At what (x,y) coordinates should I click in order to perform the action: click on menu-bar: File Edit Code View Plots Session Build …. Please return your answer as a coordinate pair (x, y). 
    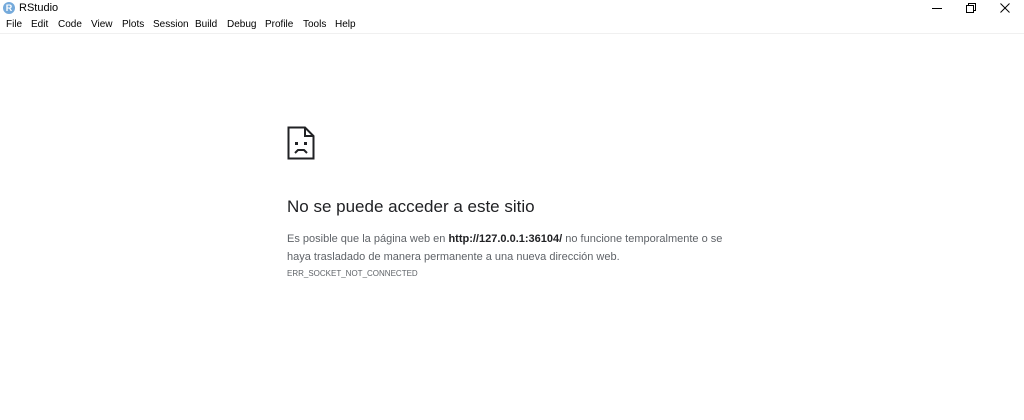
    Looking at the image, I should click on (512, 25).